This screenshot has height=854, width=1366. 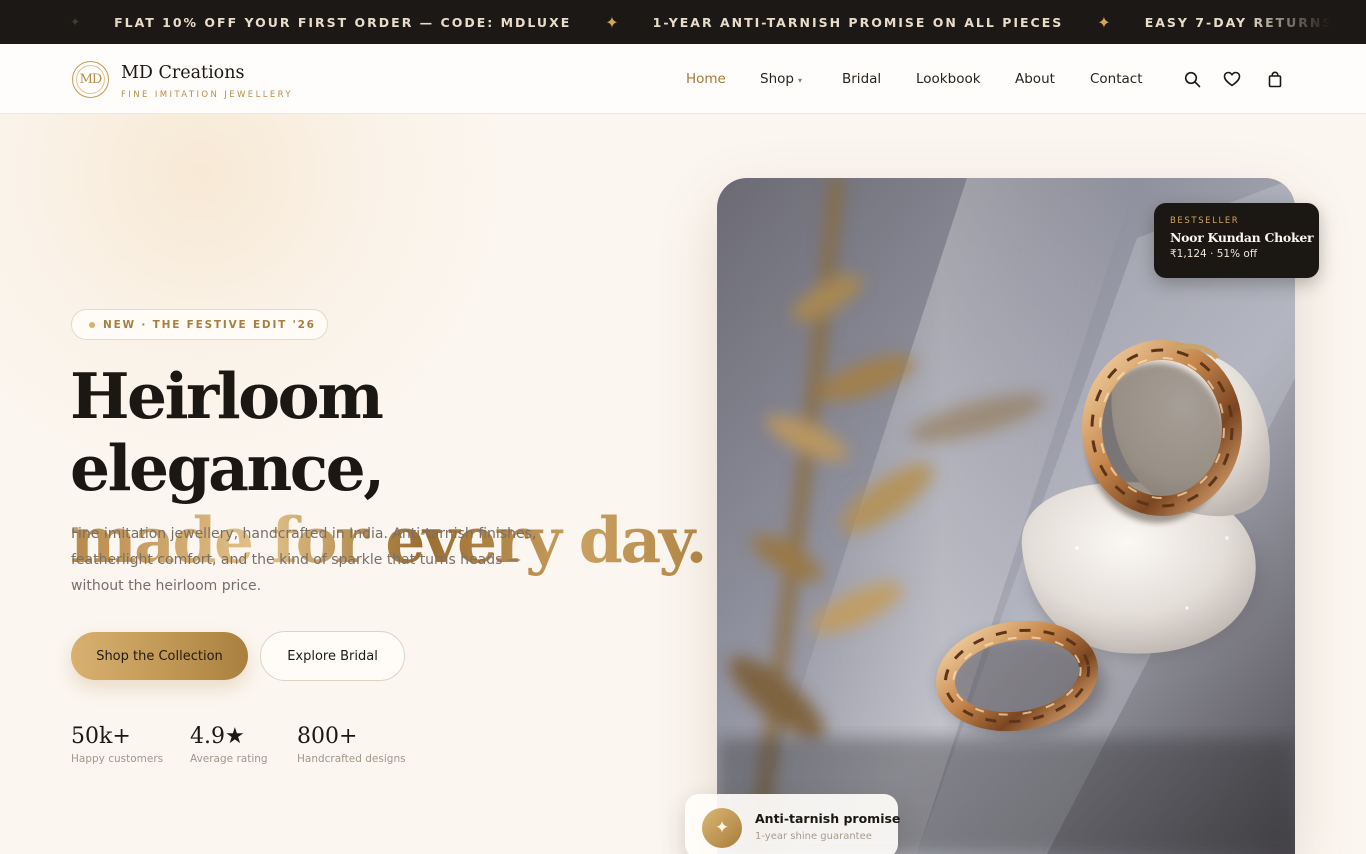 What do you see at coordinates (227, 432) in the screenshot?
I see `headline-line-1: Heirloom elegance,` at bounding box center [227, 432].